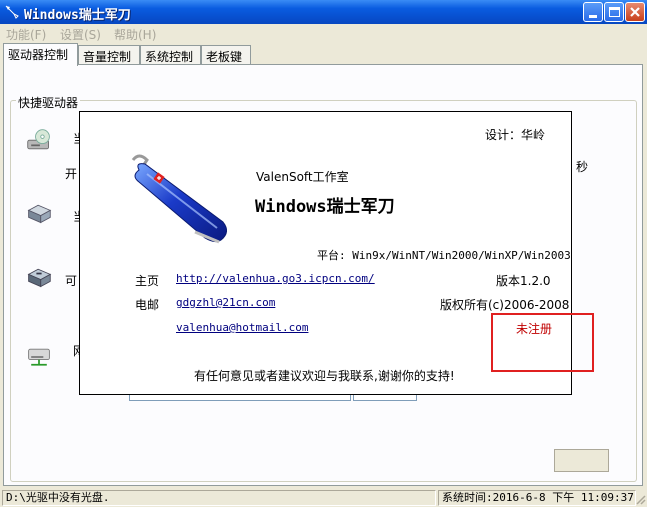  Describe the element at coordinates (325, 207) in the screenshot. I see `product-name: Windows瑞士军刀` at that location.